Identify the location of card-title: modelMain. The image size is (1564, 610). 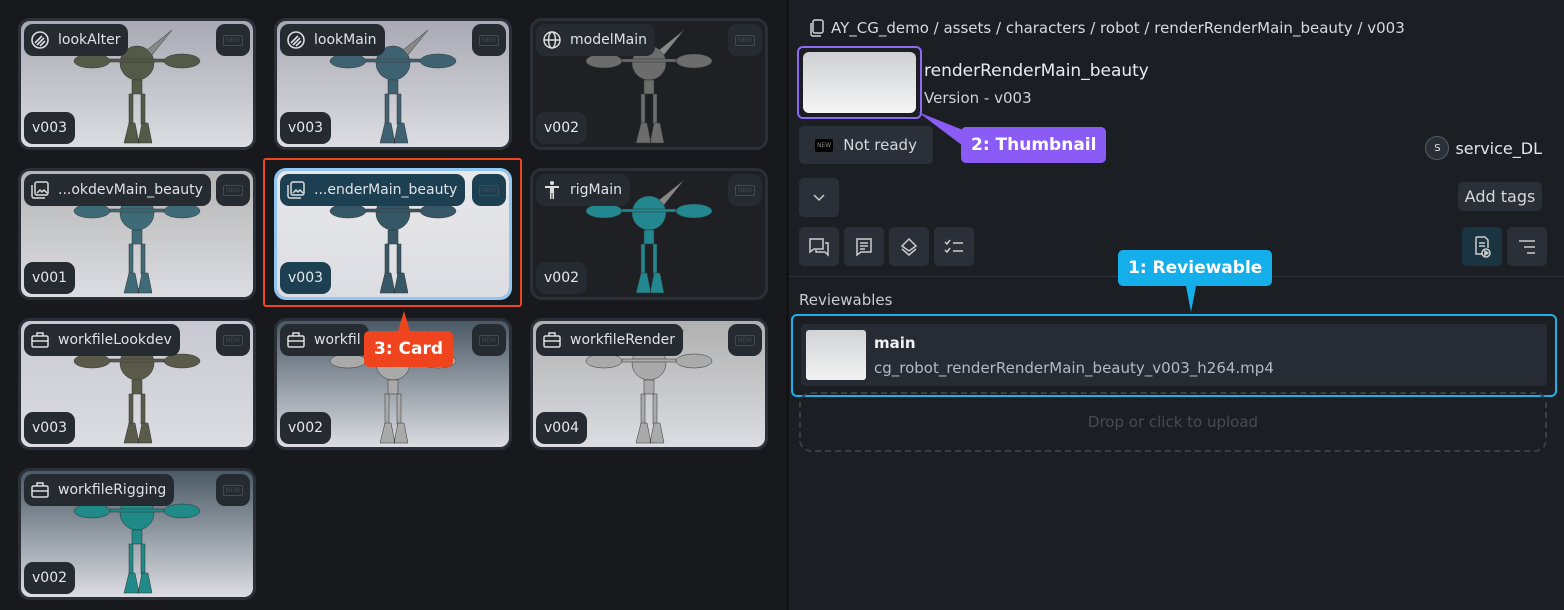
(609, 40).